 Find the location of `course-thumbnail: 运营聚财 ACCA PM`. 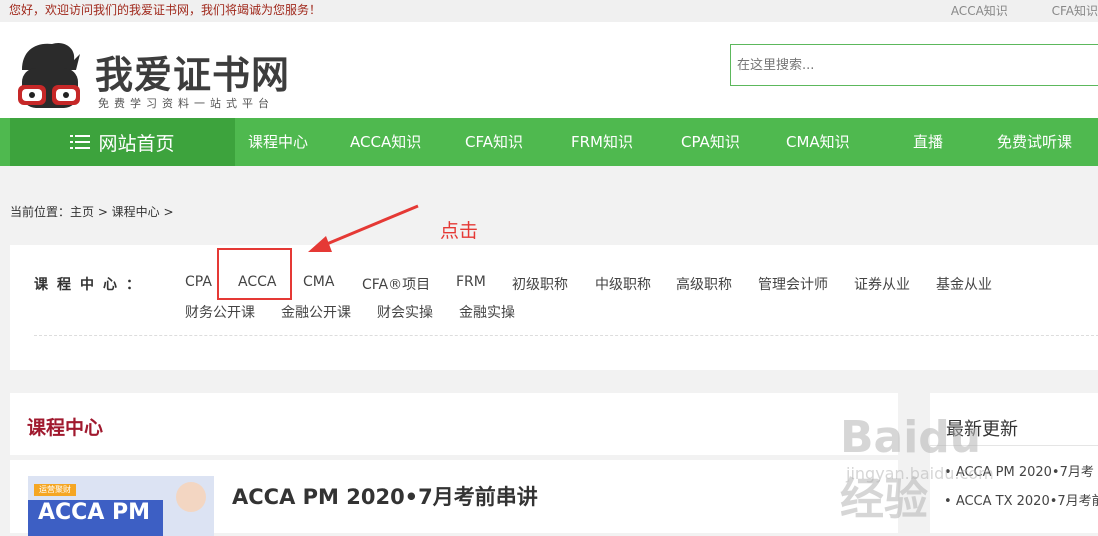

course-thumbnail: 运营聚财 ACCA PM is located at coordinates (121, 506).